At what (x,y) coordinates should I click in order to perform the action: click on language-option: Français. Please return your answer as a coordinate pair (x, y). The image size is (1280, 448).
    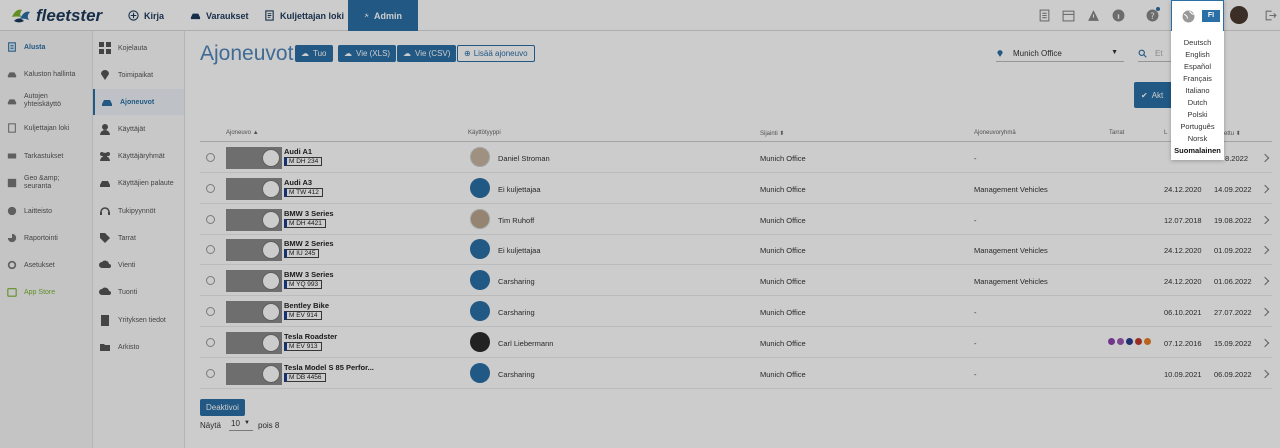
    Looking at the image, I should click on (1197, 78).